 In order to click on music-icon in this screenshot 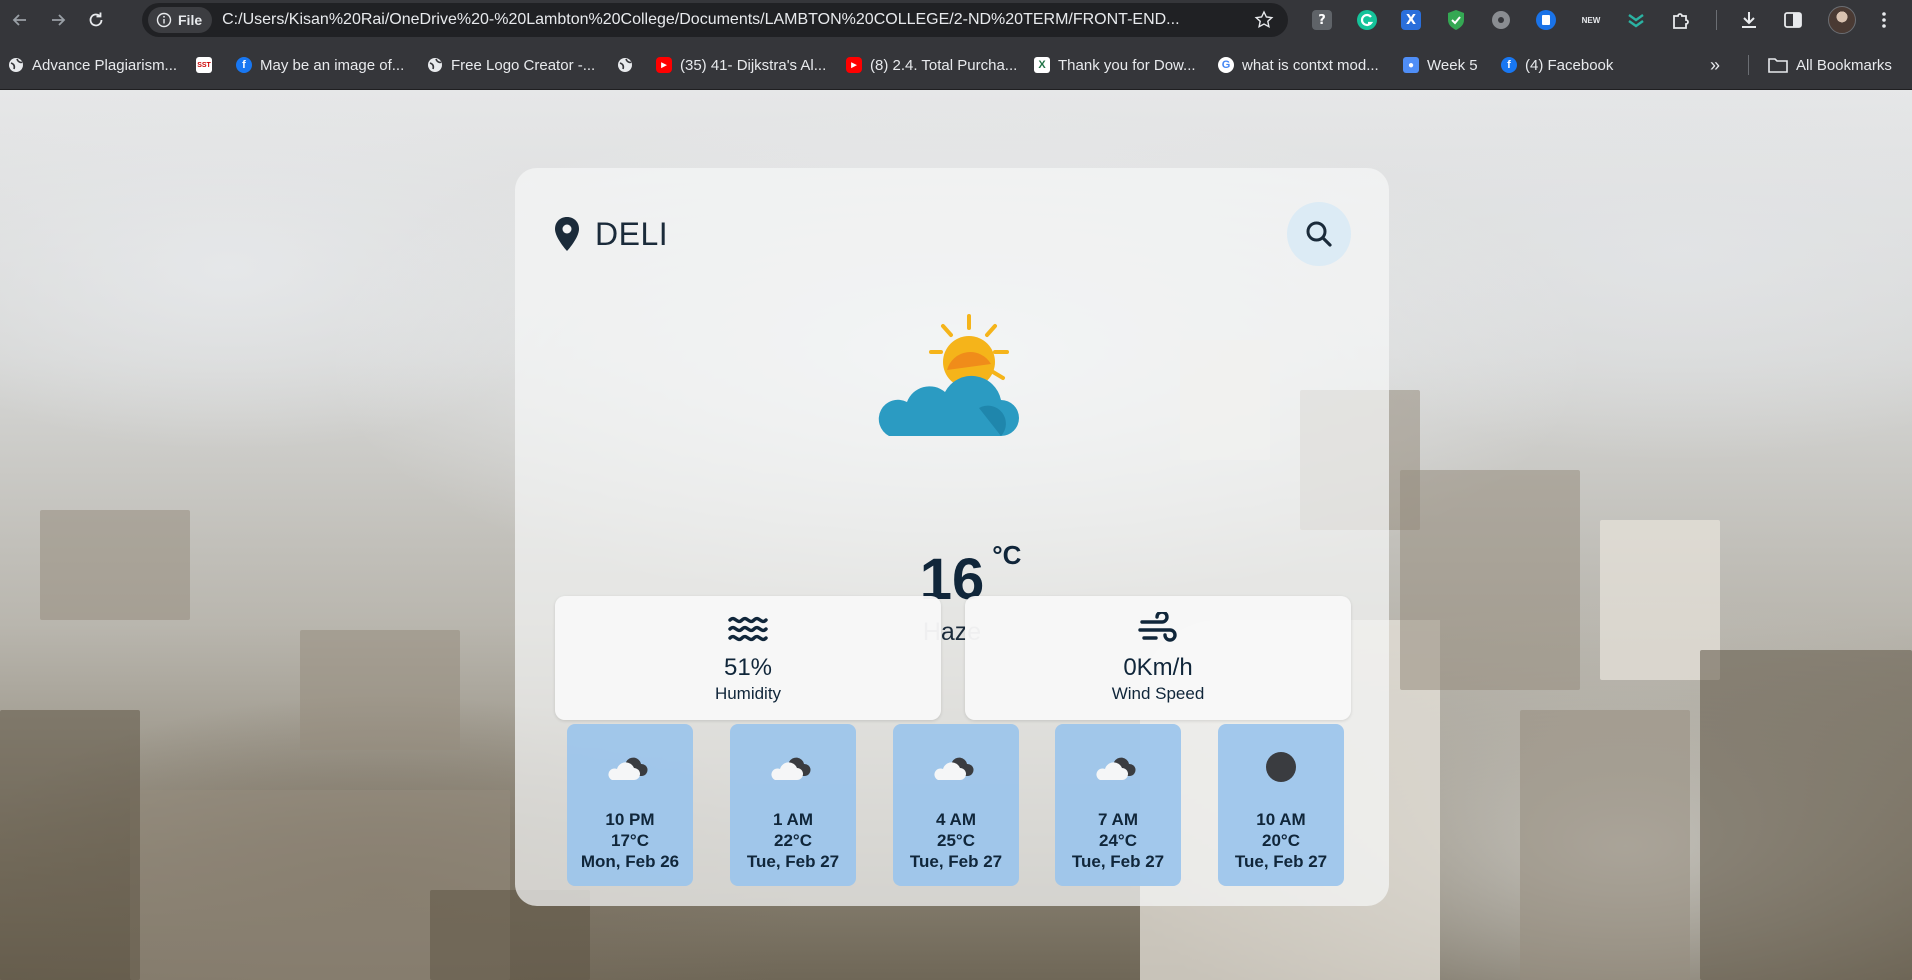, I will do `click(1501, 20)`.